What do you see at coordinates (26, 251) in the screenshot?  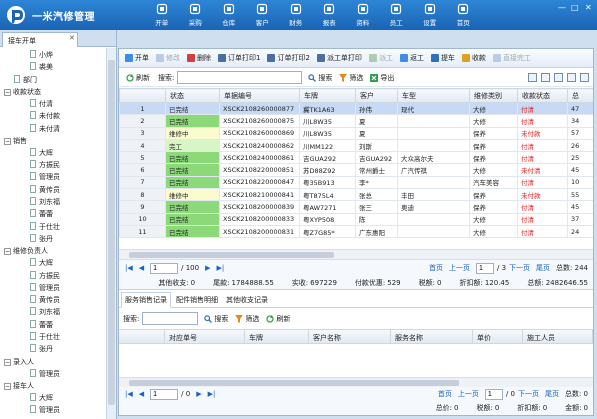 I see `tree-group: − 维修负责人` at bounding box center [26, 251].